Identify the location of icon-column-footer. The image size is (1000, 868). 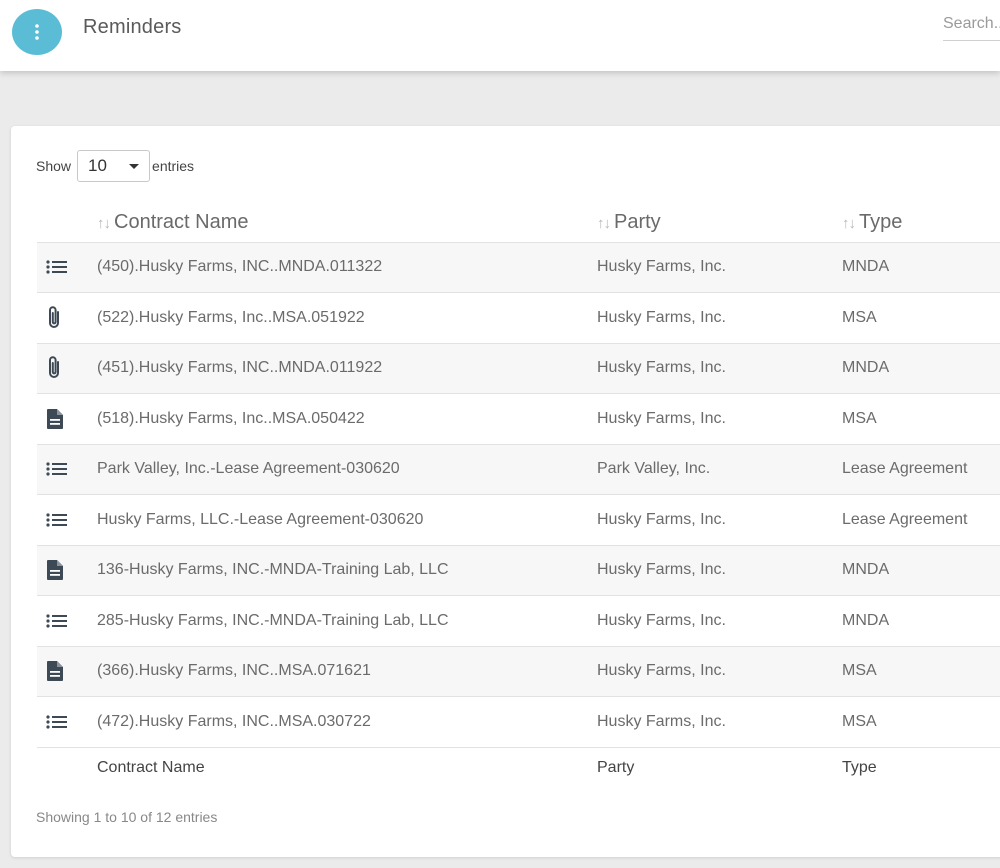
(67, 768).